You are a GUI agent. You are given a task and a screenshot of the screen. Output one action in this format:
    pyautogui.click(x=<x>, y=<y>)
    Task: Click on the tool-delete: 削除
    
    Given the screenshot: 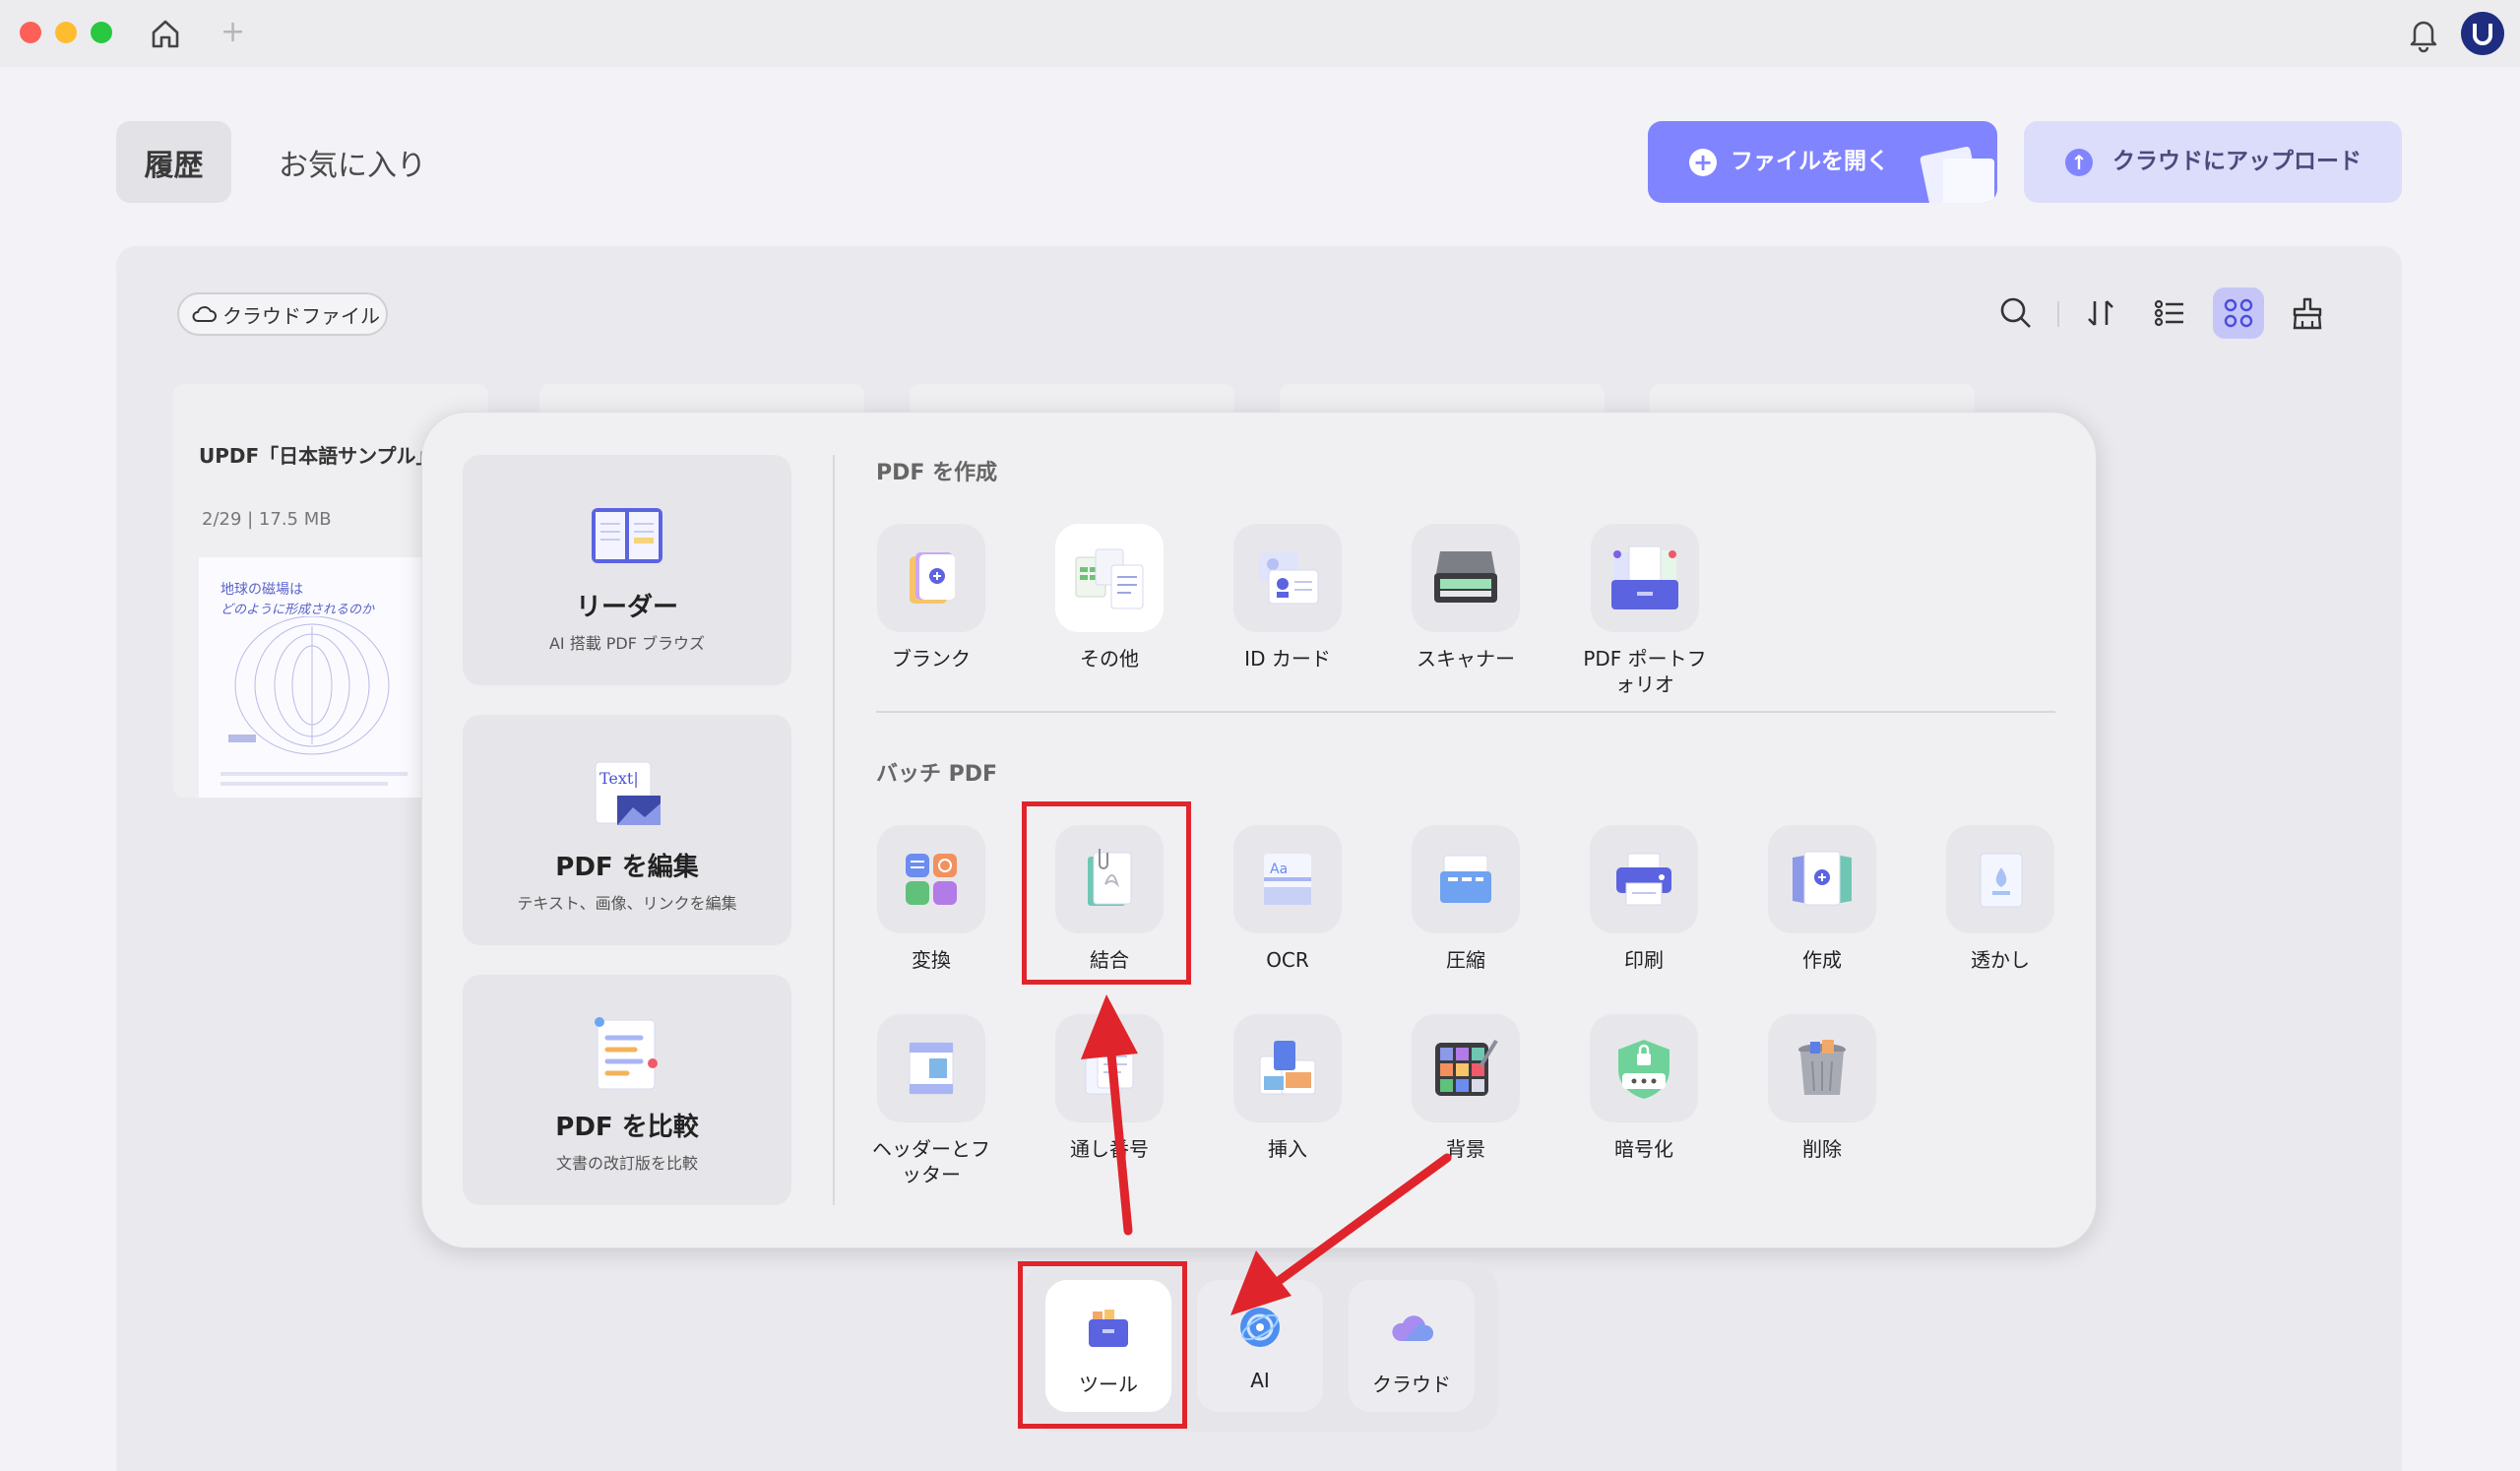 What is the action you would take?
    pyautogui.click(x=1822, y=1088)
    